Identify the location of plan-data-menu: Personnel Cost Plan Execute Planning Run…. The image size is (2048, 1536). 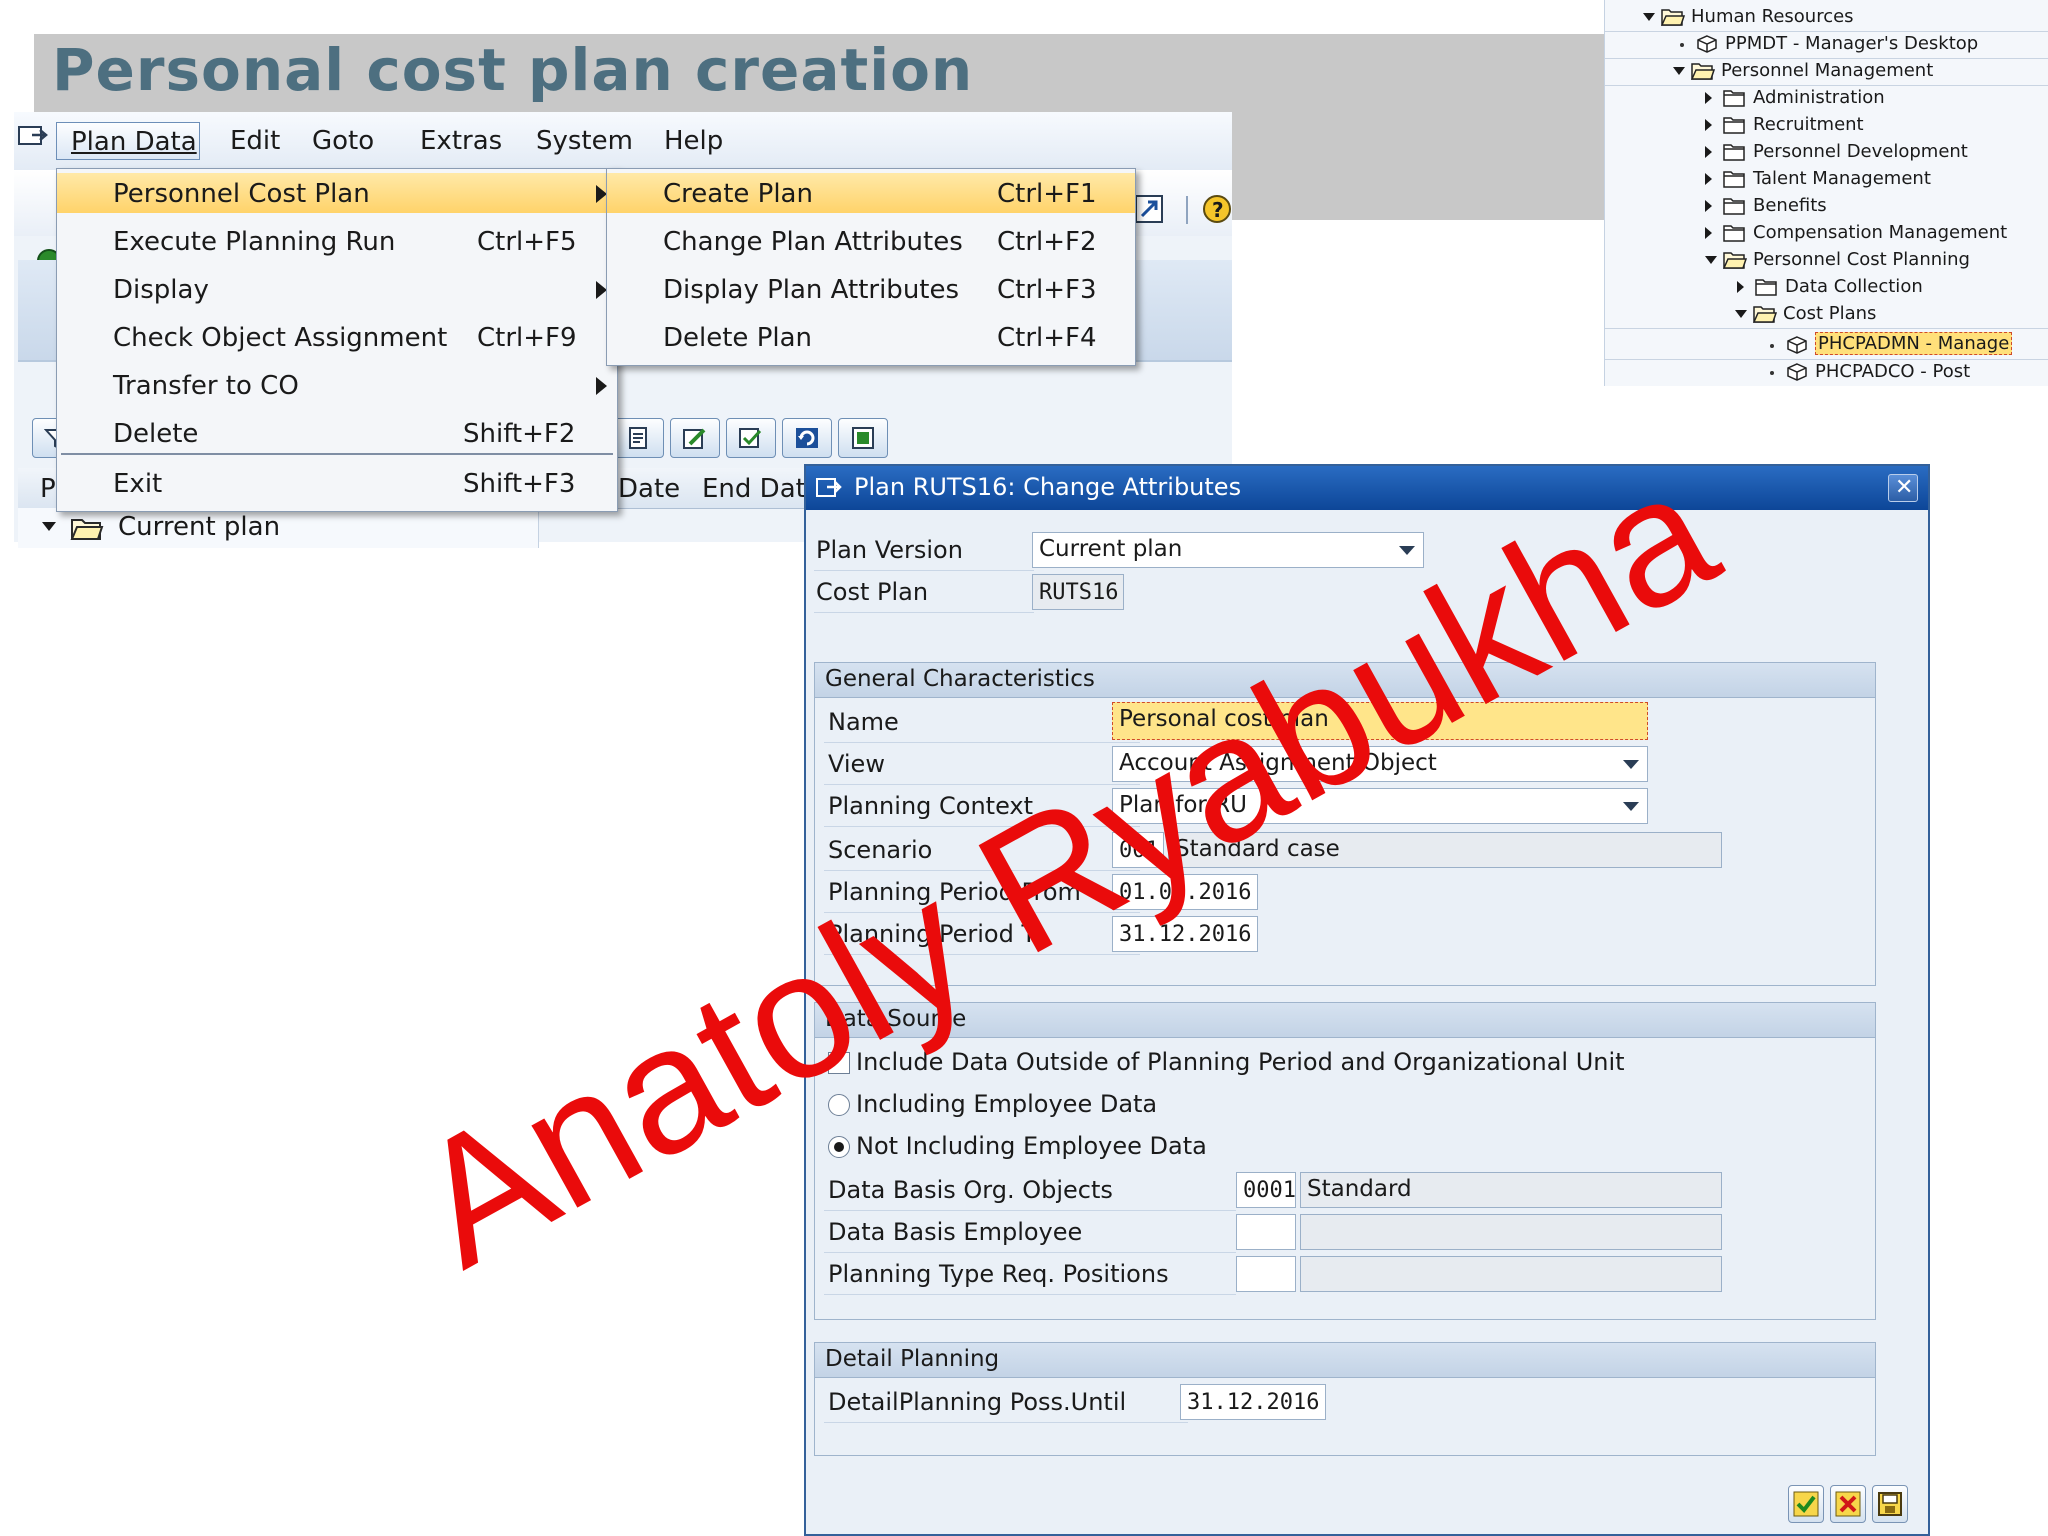
(337, 340).